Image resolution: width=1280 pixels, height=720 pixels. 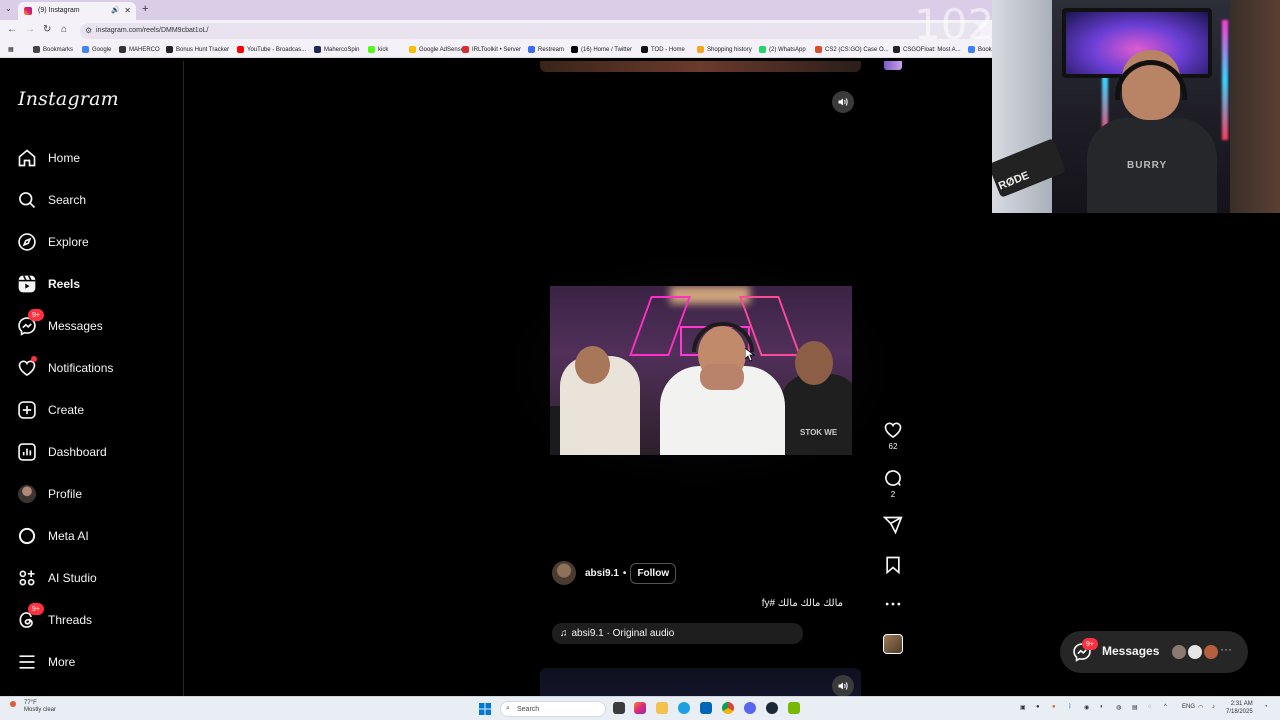 I want to click on bookmark-item: MahercoSpin, so click(x=336, y=49).